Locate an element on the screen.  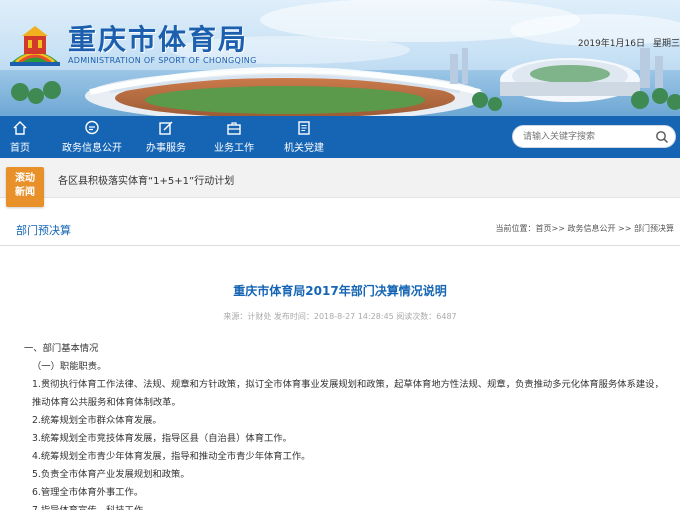
main-nav: 首页 政务信息公开 办事服务 业务工作 机关党建 is located at coordinates (340, 137).